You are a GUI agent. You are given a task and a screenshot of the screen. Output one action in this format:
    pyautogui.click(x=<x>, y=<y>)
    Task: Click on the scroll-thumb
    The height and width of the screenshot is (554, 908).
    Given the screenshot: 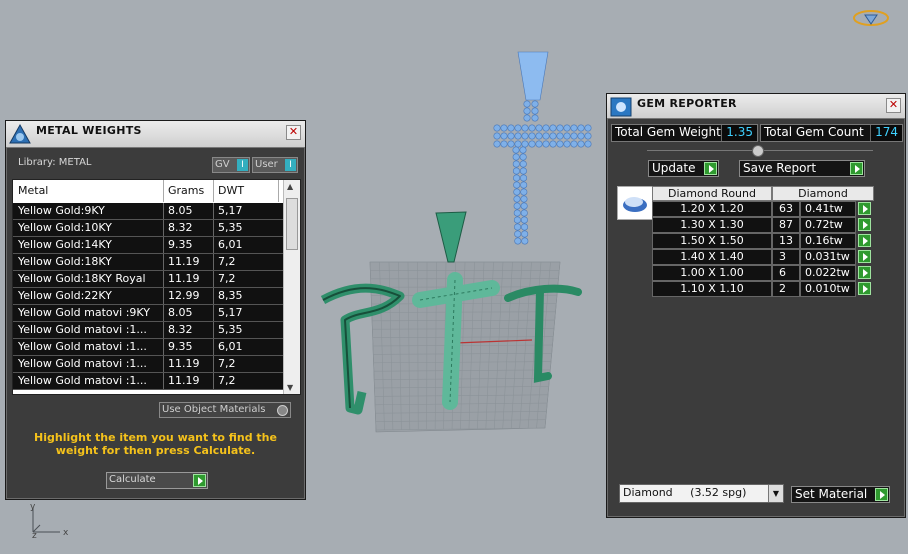 What is the action you would take?
    pyautogui.click(x=292, y=224)
    